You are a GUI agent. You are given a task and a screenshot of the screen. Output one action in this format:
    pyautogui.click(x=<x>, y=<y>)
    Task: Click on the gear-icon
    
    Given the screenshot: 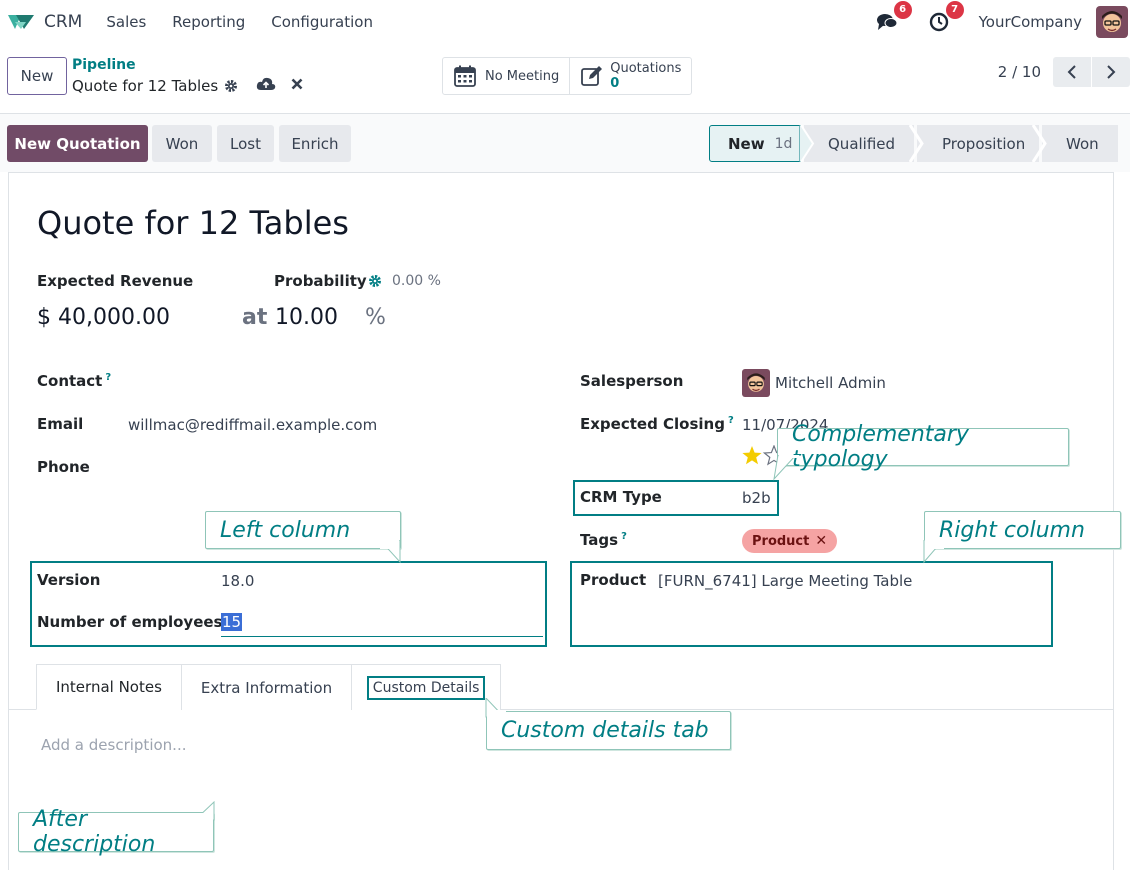 What is the action you would take?
    pyautogui.click(x=231, y=86)
    